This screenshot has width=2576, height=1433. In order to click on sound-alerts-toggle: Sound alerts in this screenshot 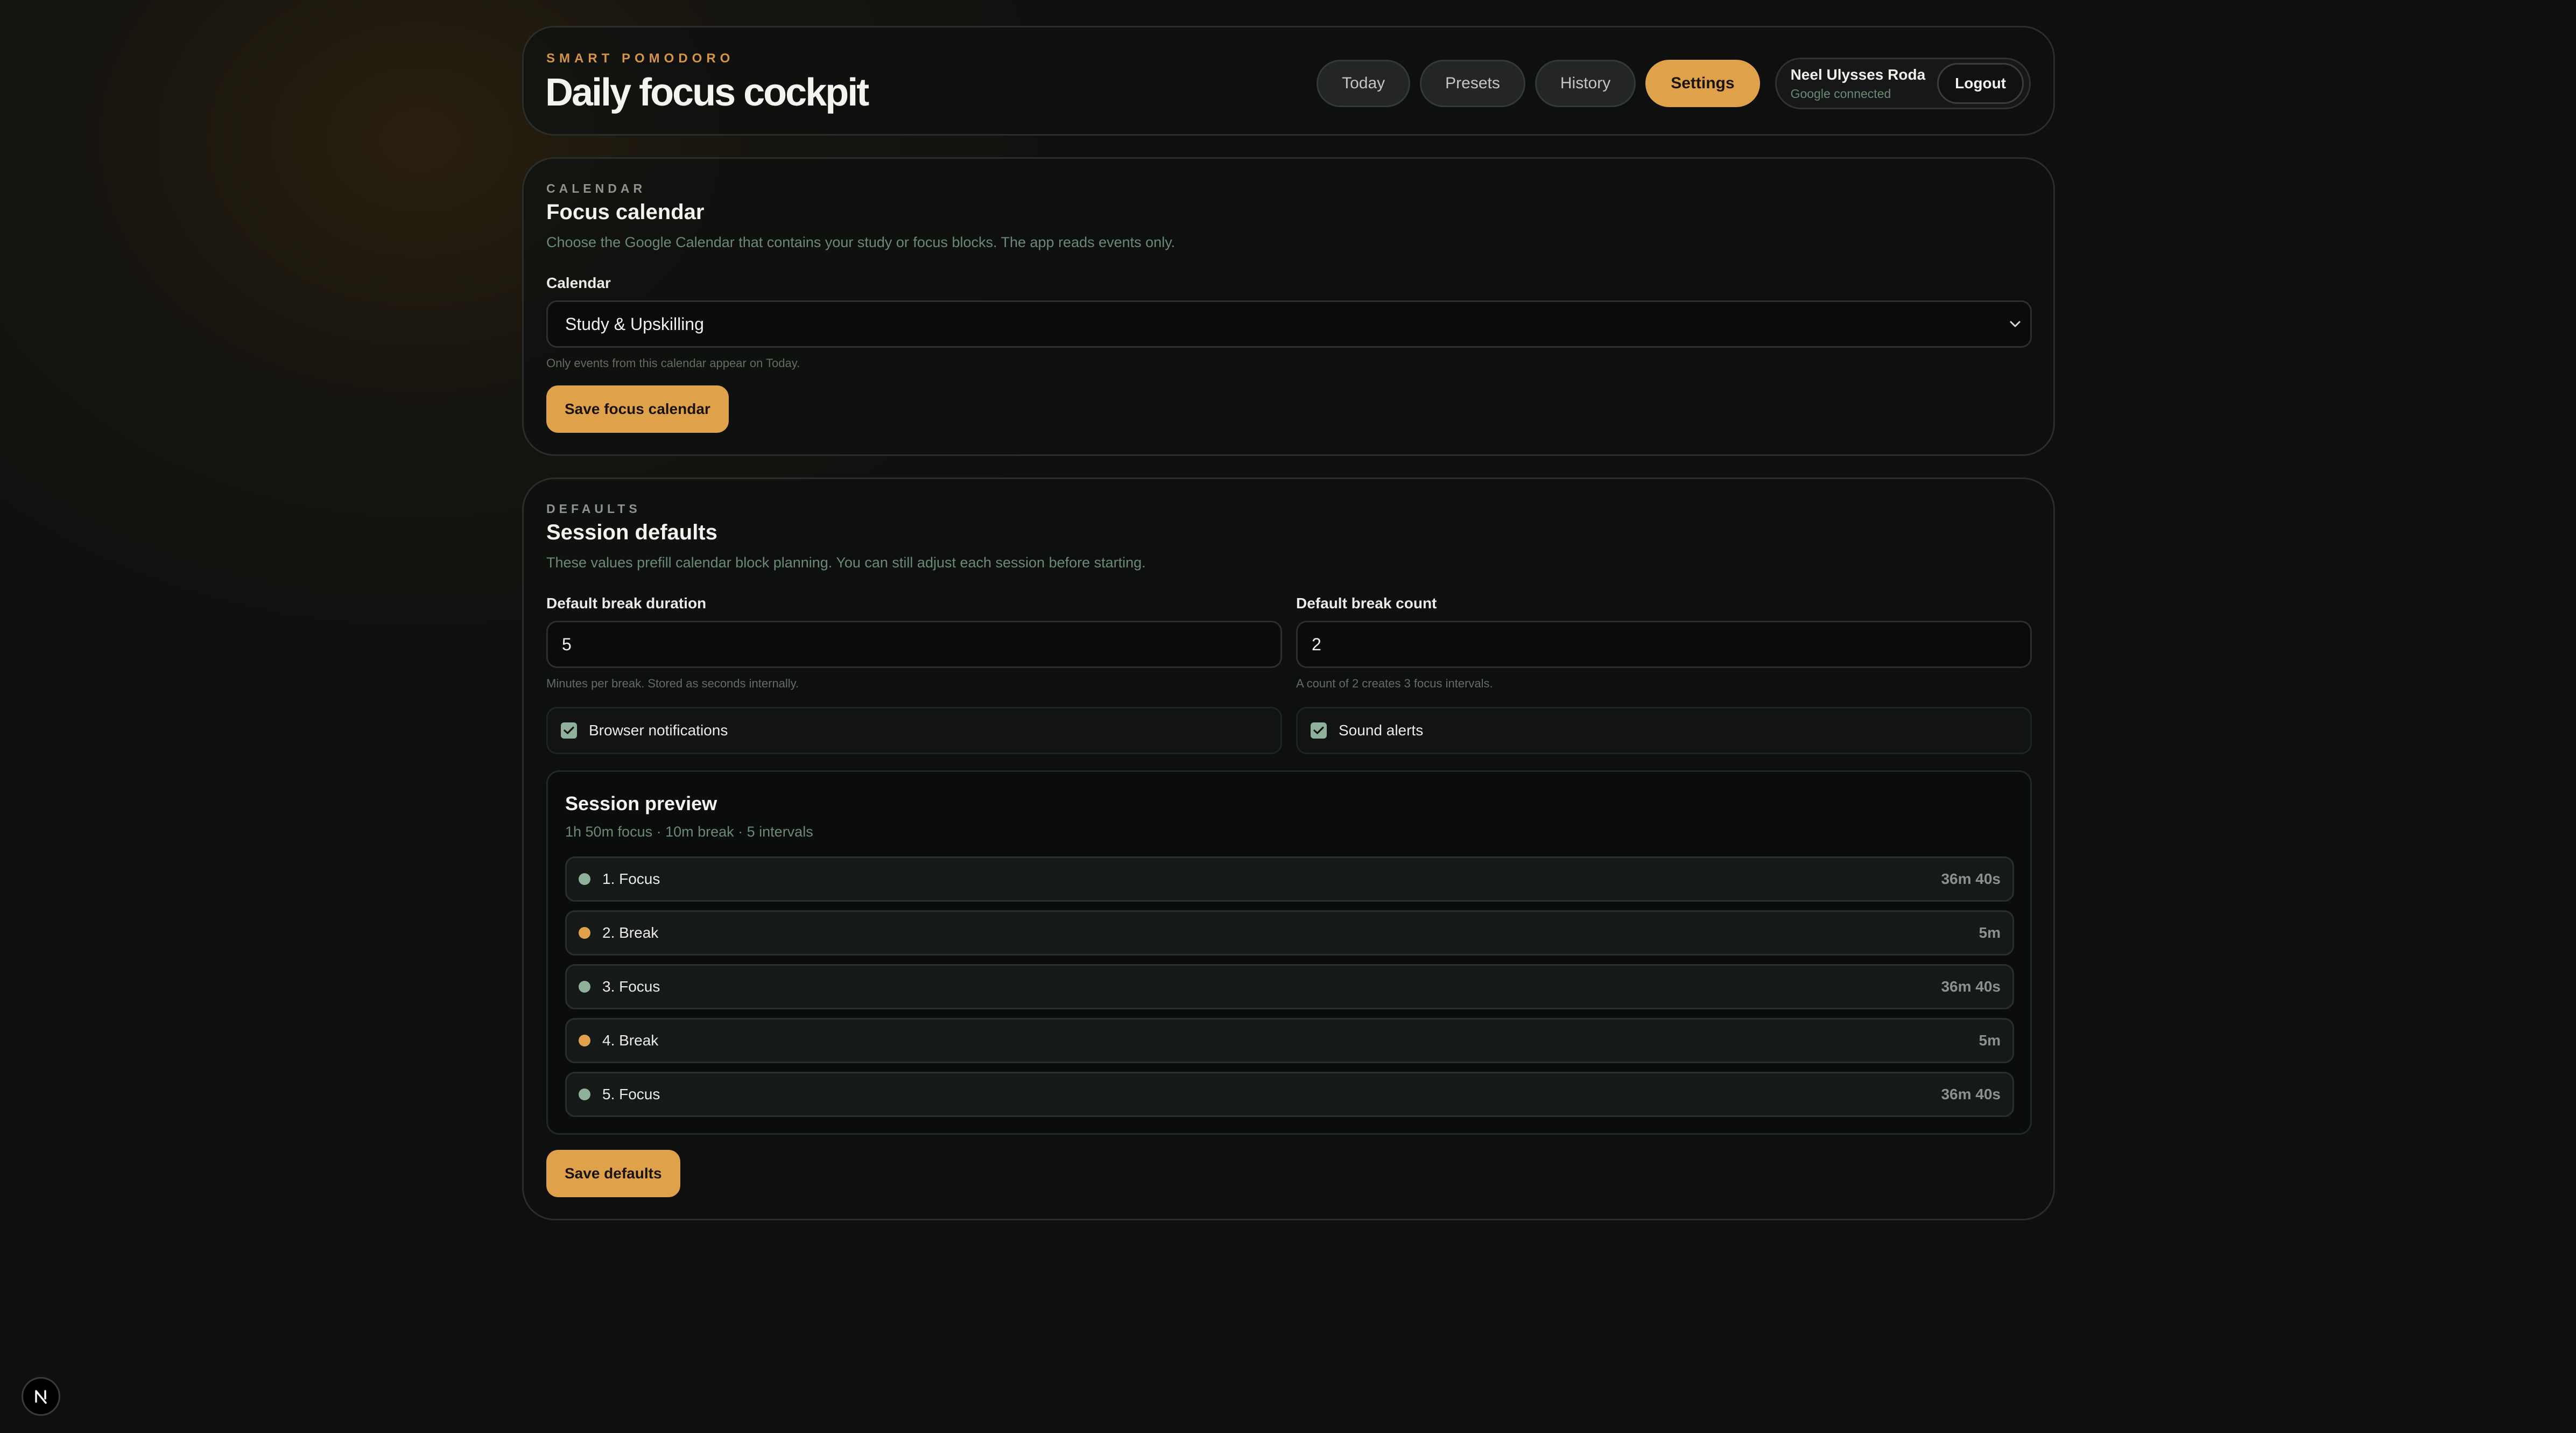, I will do `click(1664, 730)`.